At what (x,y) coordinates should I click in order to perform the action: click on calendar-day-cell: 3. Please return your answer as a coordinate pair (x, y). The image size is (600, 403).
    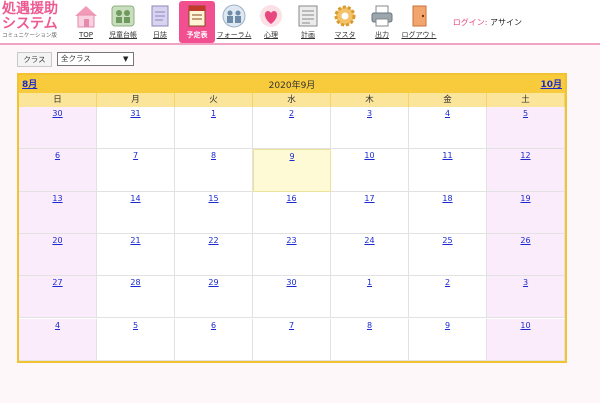
    Looking at the image, I should click on (526, 297).